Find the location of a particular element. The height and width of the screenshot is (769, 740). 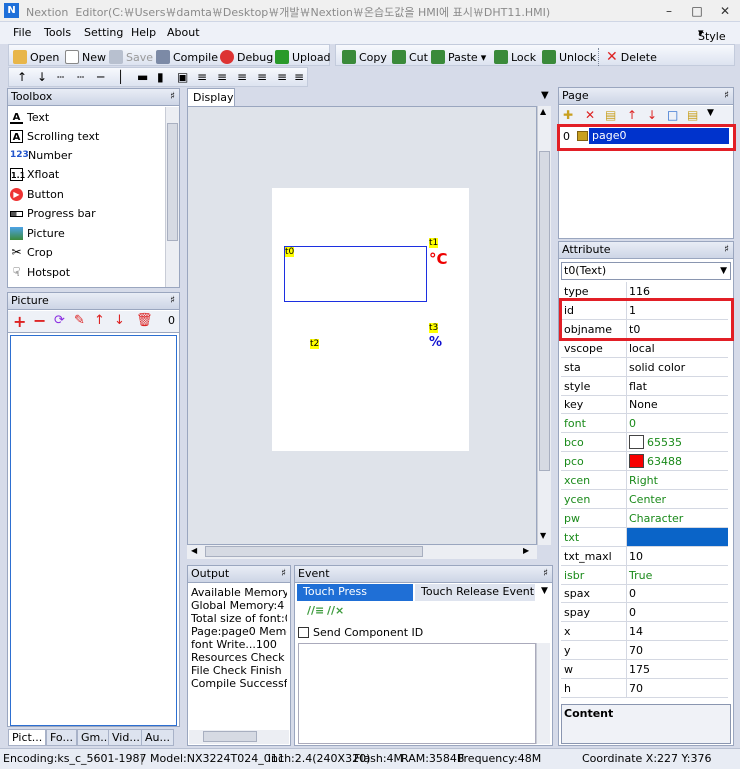

attribute-row-txt: txt is located at coordinates (644, 537).